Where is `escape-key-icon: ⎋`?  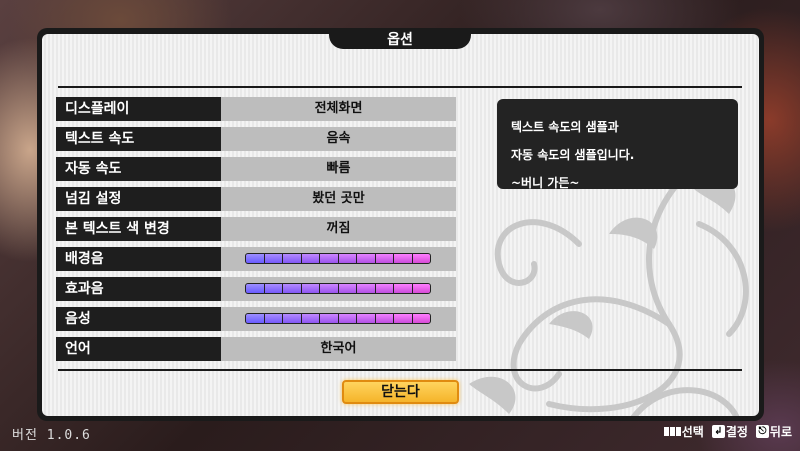
escape-key-icon: ⎋ is located at coordinates (762, 431).